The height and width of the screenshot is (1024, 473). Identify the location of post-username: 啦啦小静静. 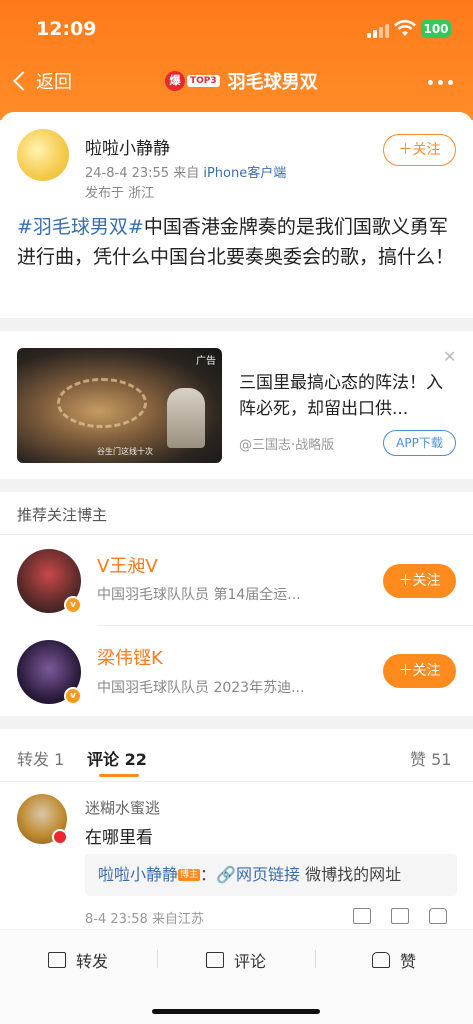
(127, 146).